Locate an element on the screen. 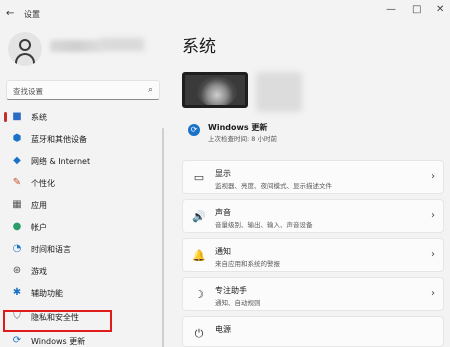 The width and height of the screenshot is (450, 347). avatar-body-icon is located at coordinates (25, 59).